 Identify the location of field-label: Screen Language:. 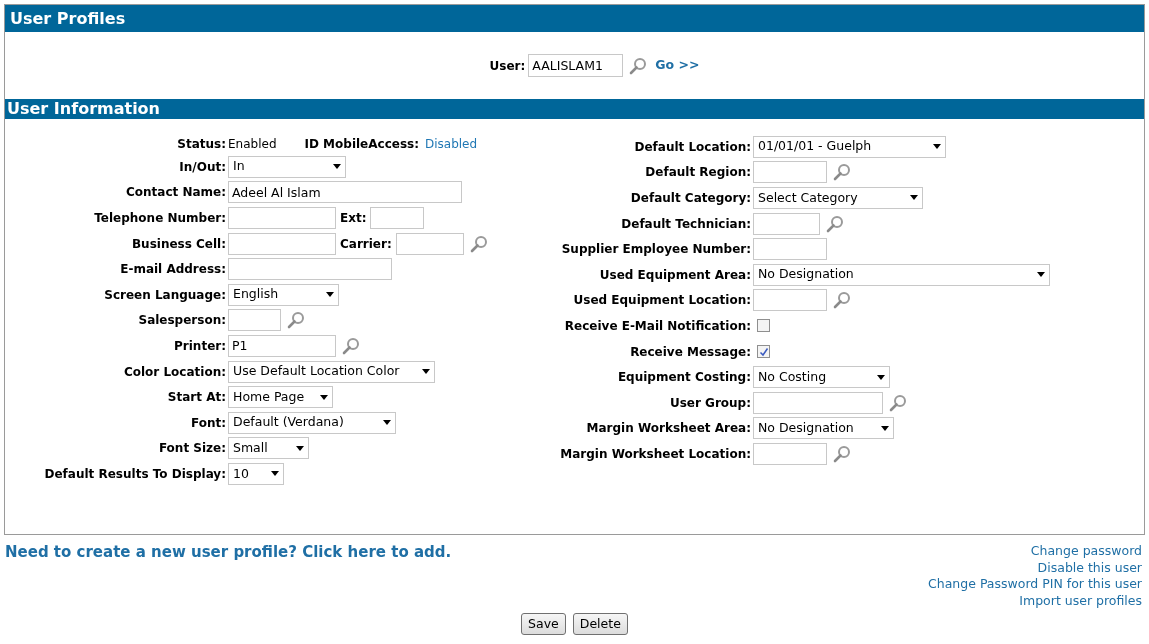
(165, 295).